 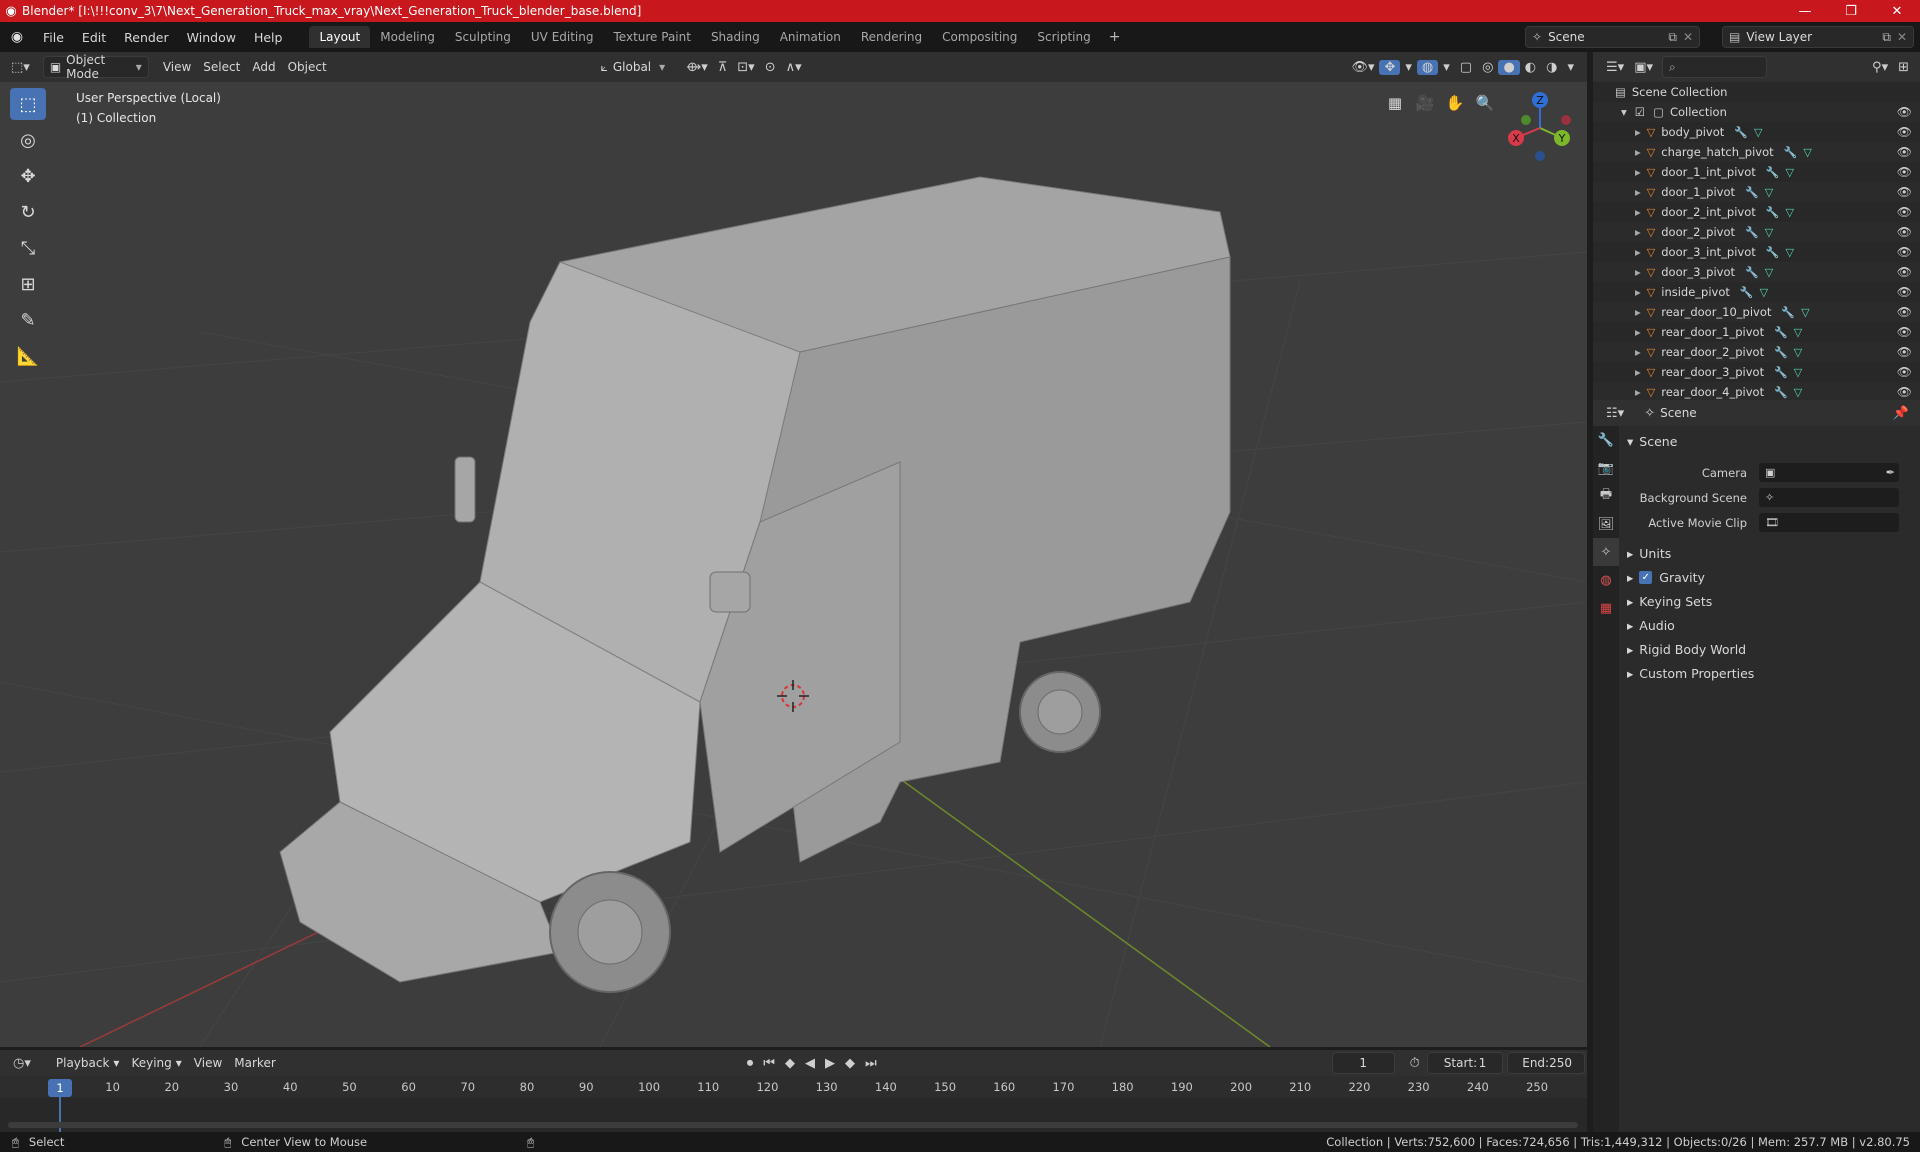 I want to click on play-reverse-icon: ◀, so click(x=810, y=1063).